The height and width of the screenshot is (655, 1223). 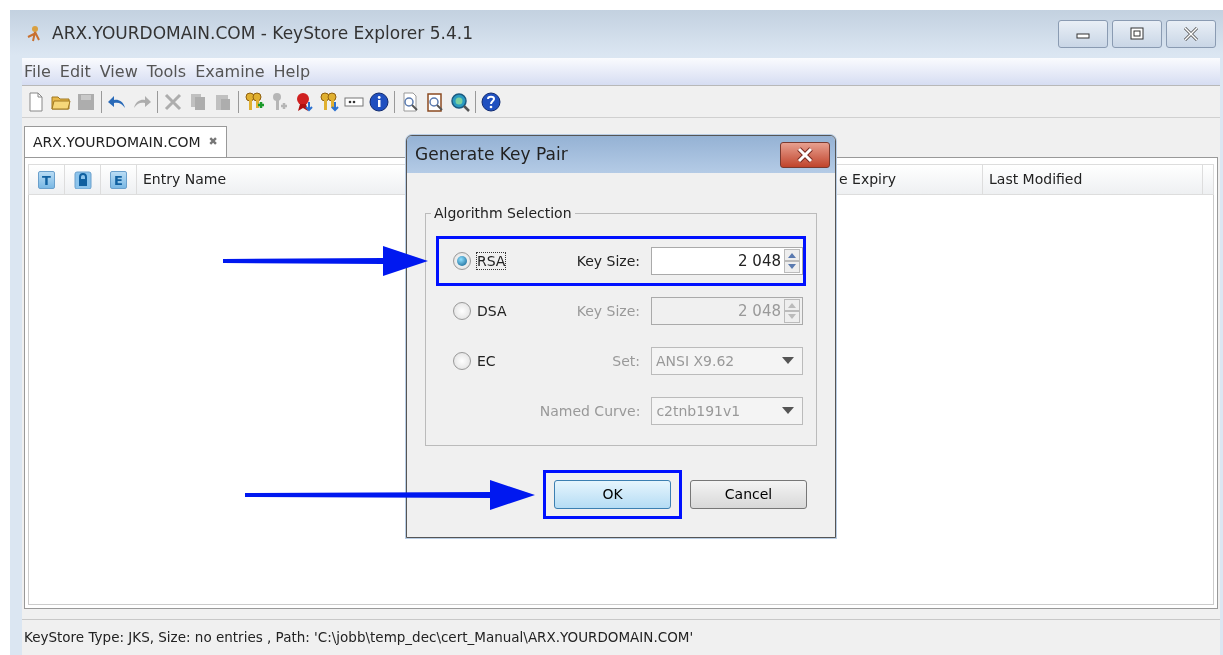 What do you see at coordinates (626, 361) in the screenshot?
I see `field-label: Set:` at bounding box center [626, 361].